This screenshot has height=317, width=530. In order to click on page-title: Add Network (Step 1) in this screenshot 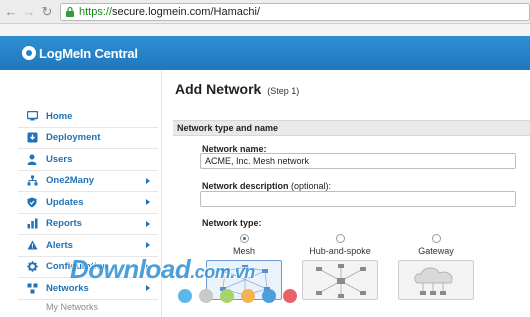, I will do `click(237, 89)`.